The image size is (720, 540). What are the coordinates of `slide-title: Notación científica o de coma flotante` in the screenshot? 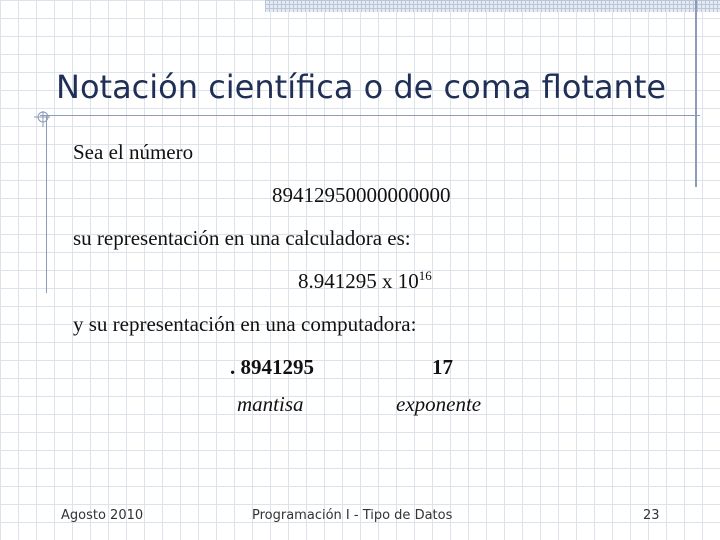 It's located at (361, 87).